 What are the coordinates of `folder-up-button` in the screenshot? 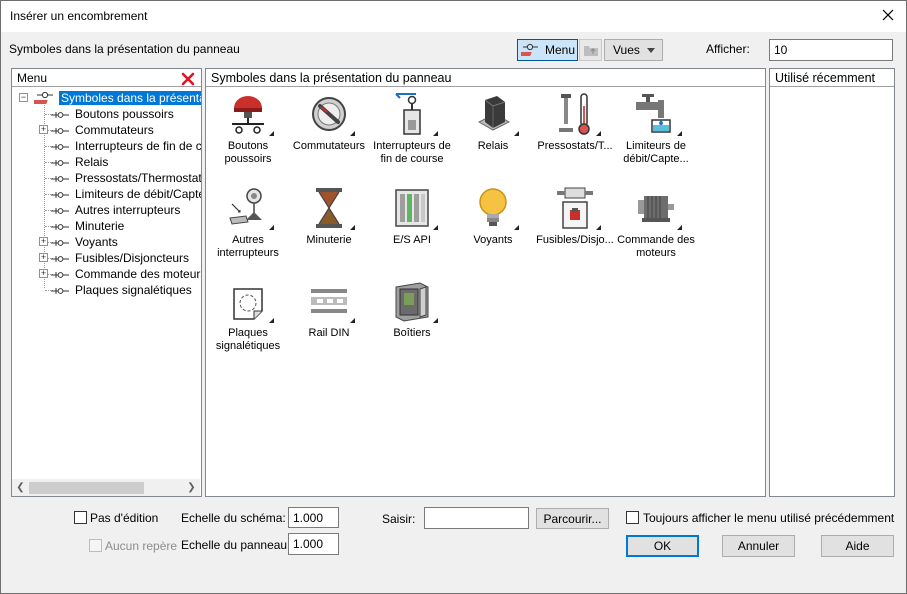 It's located at (590, 50).